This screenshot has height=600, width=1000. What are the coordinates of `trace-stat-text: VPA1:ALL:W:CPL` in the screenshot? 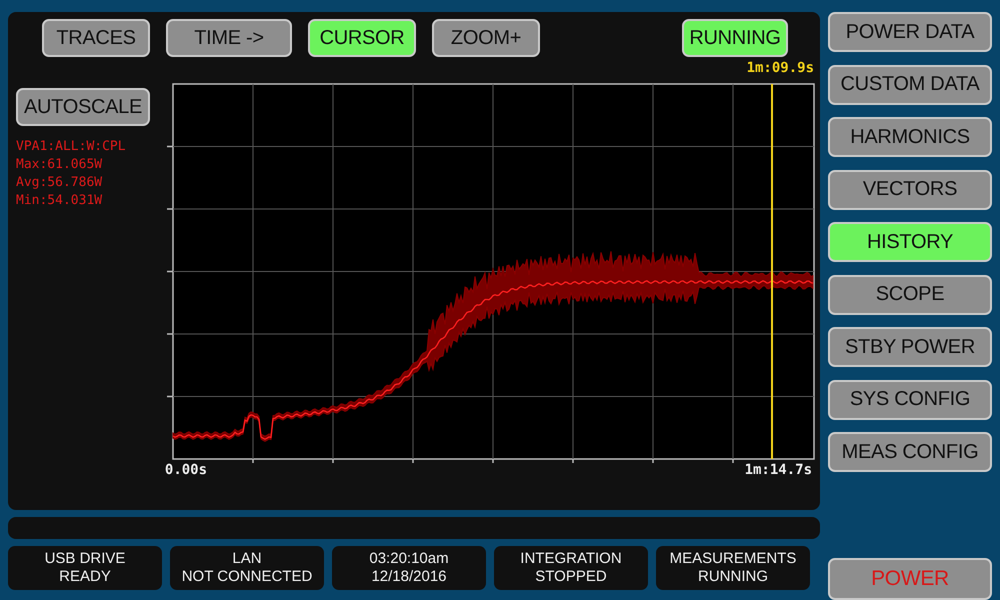 It's located at (71, 147).